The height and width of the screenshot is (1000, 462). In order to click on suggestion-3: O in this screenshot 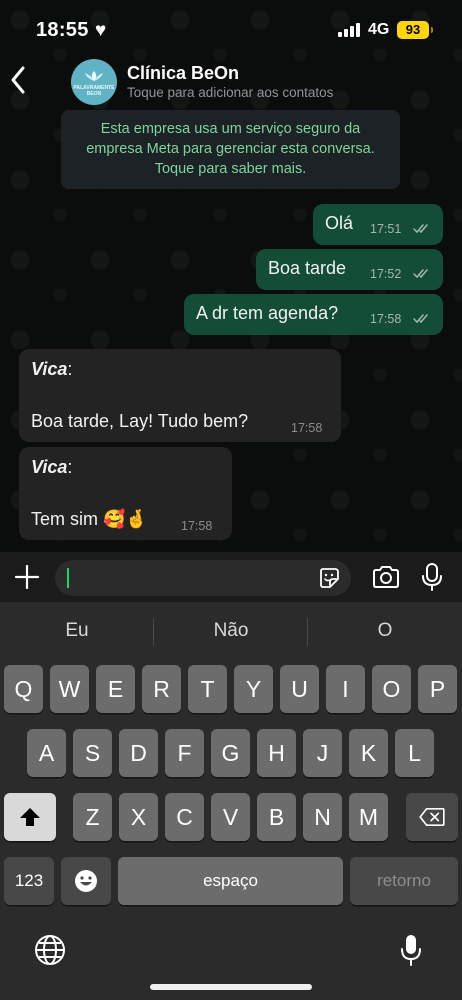, I will do `click(385, 631)`.